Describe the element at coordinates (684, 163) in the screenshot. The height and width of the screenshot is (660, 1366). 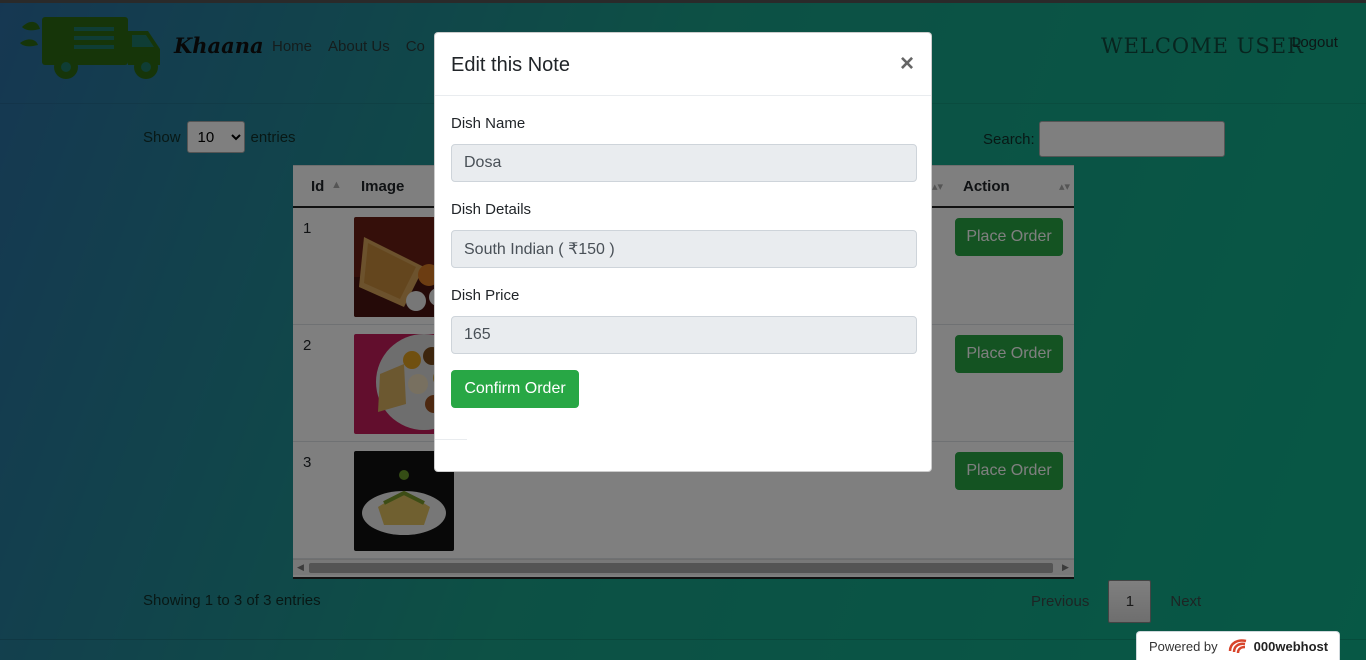
I see `dish-name-field` at that location.